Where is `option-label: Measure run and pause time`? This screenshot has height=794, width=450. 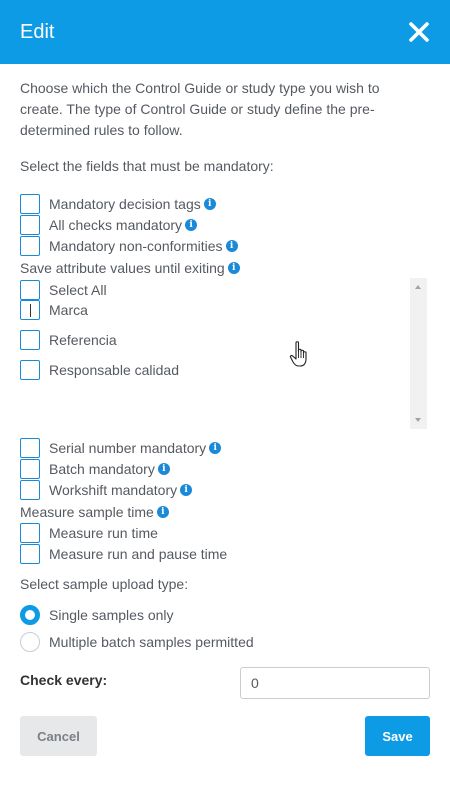 option-label: Measure run and pause time is located at coordinates (138, 554).